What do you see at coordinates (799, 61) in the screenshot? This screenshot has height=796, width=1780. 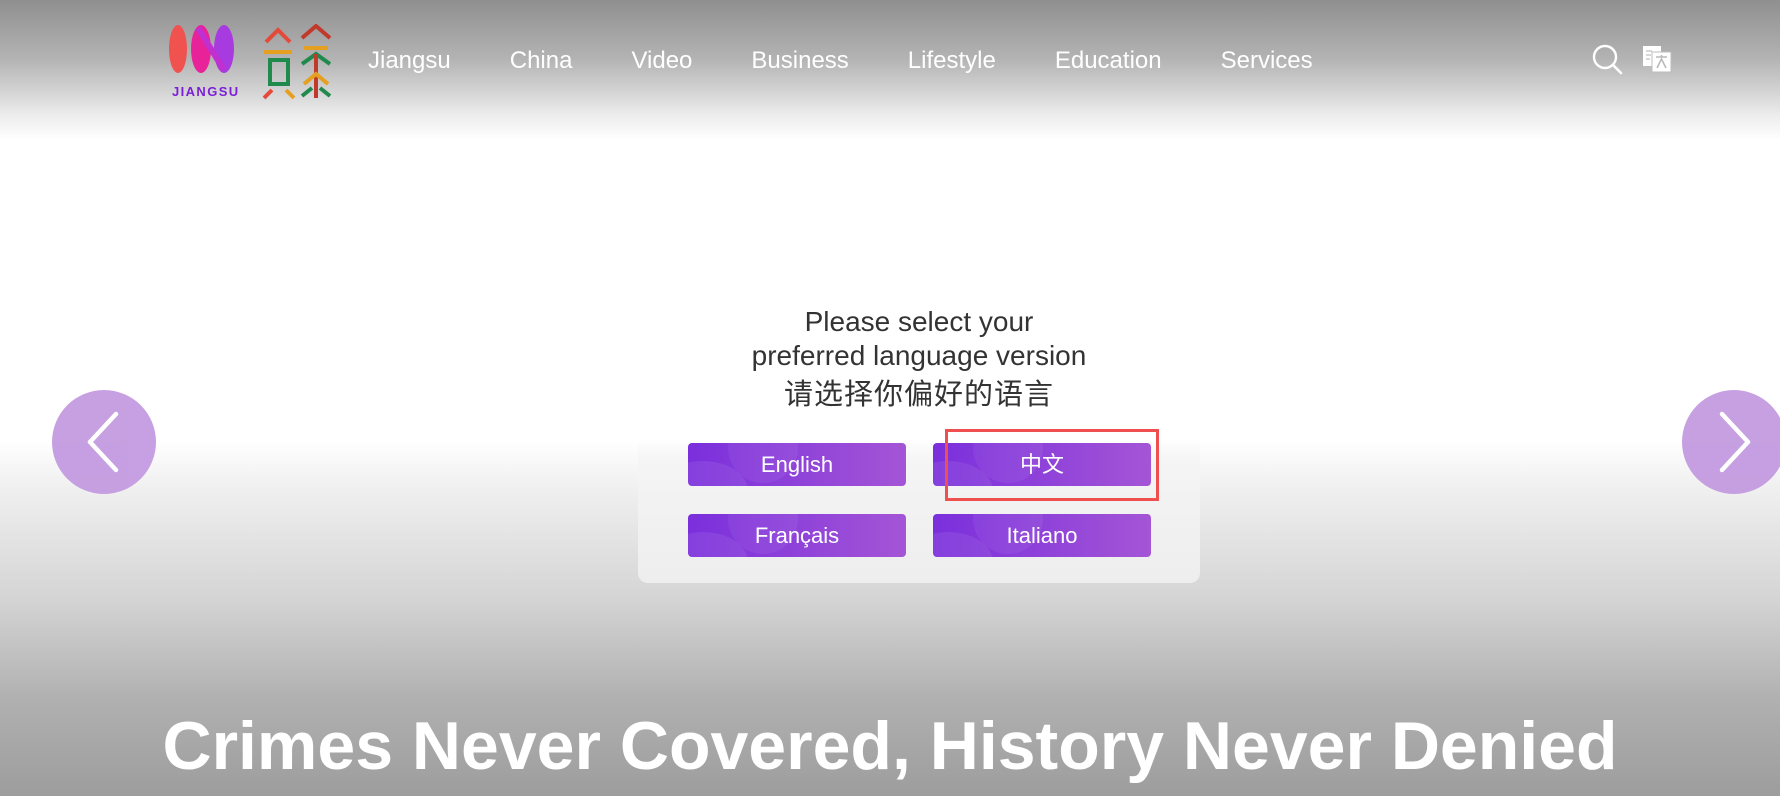 I see `nav-item-business: Business` at bounding box center [799, 61].